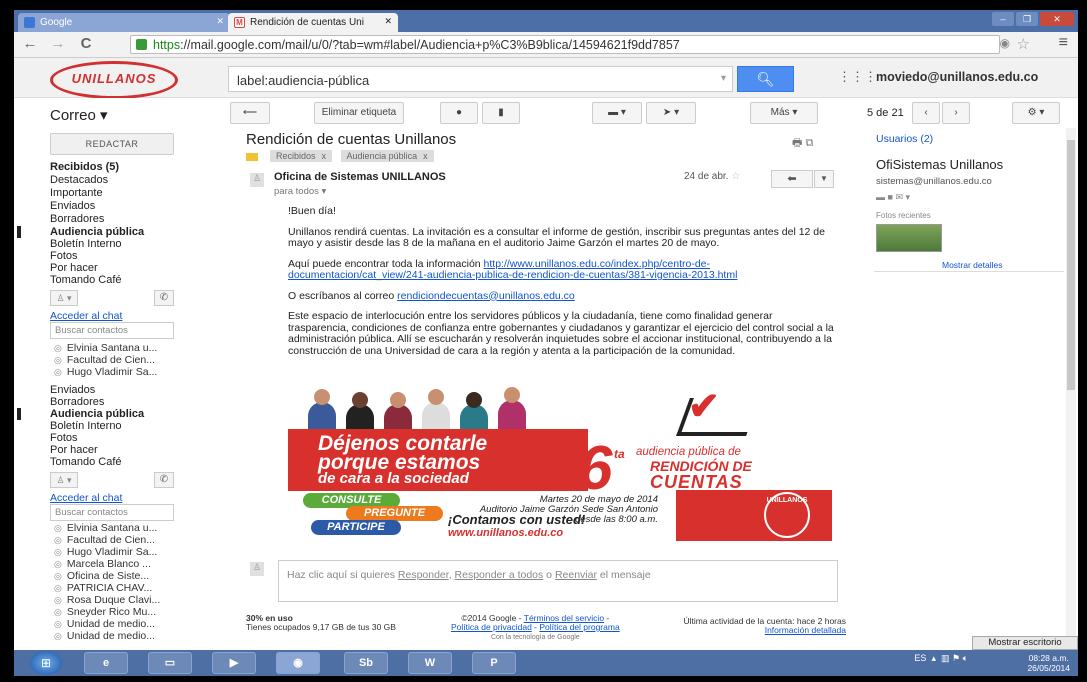 This screenshot has height=682, width=1087. What do you see at coordinates (86, 43) in the screenshot?
I see `reload-icon: C` at bounding box center [86, 43].